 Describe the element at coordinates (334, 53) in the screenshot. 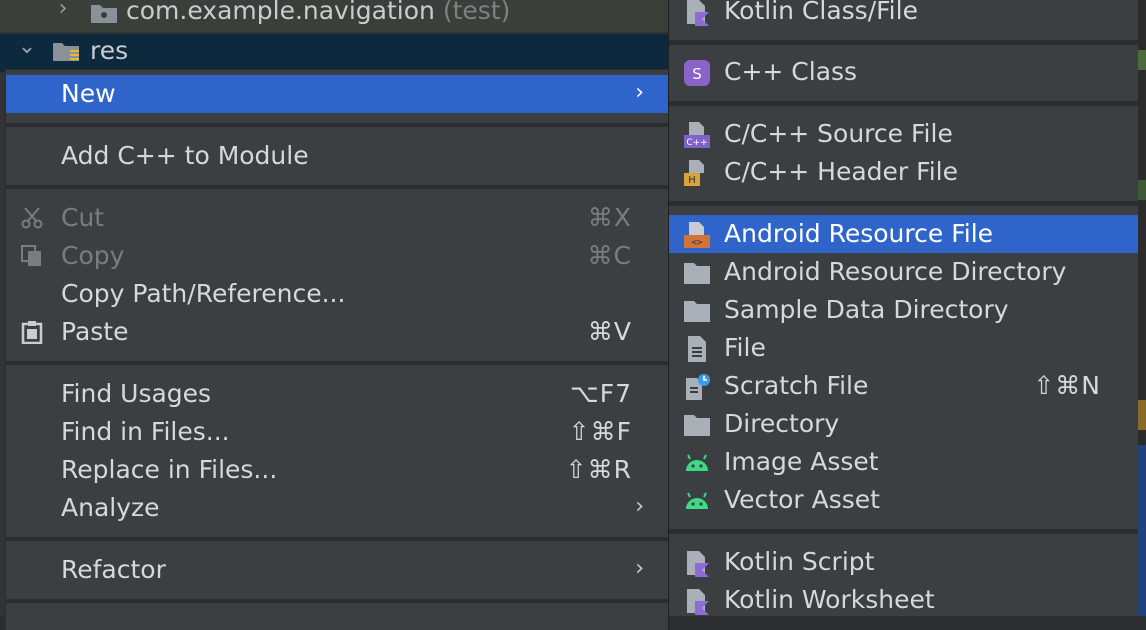

I see `tree-row-res: ⌄ res` at that location.